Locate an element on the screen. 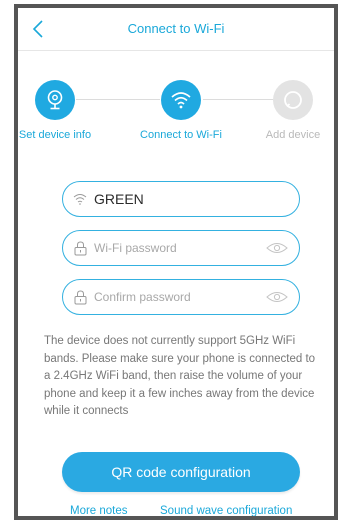 The height and width of the screenshot is (525, 354). wifi-ssid-field: GREEN is located at coordinates (181, 199).